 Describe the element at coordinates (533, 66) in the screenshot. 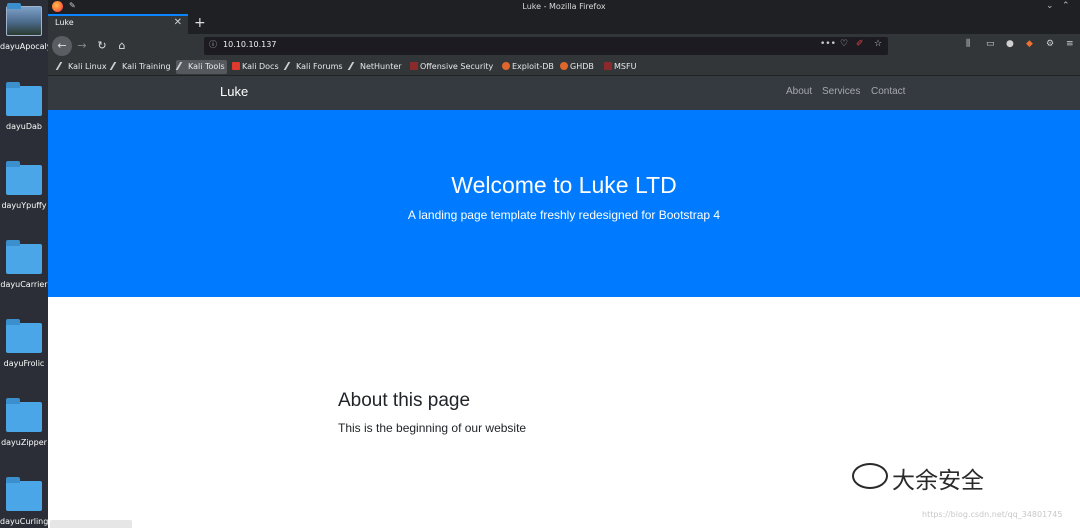

I see `bookmark-label: Exploit-DB` at that location.